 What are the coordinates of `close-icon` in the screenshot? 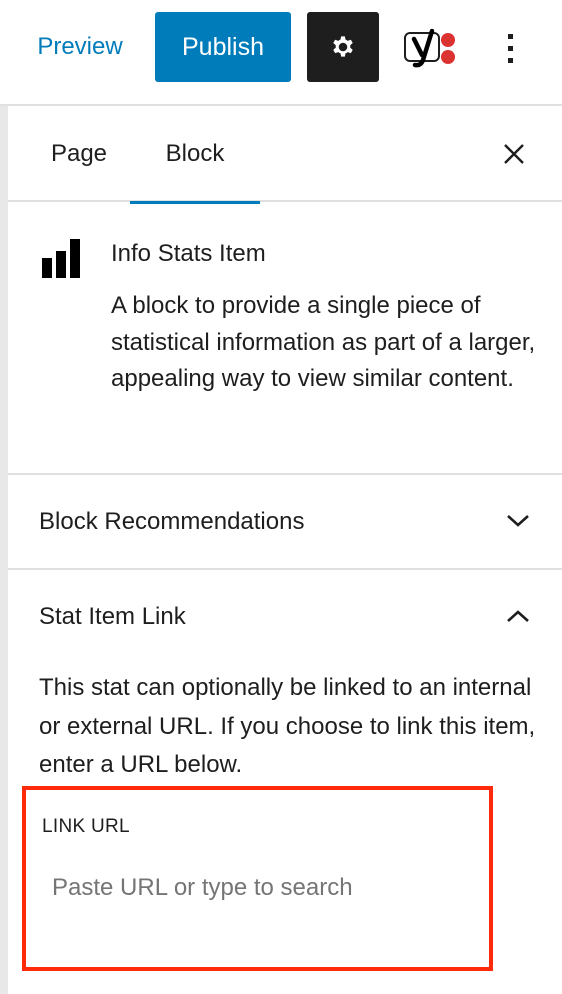 It's located at (514, 154).